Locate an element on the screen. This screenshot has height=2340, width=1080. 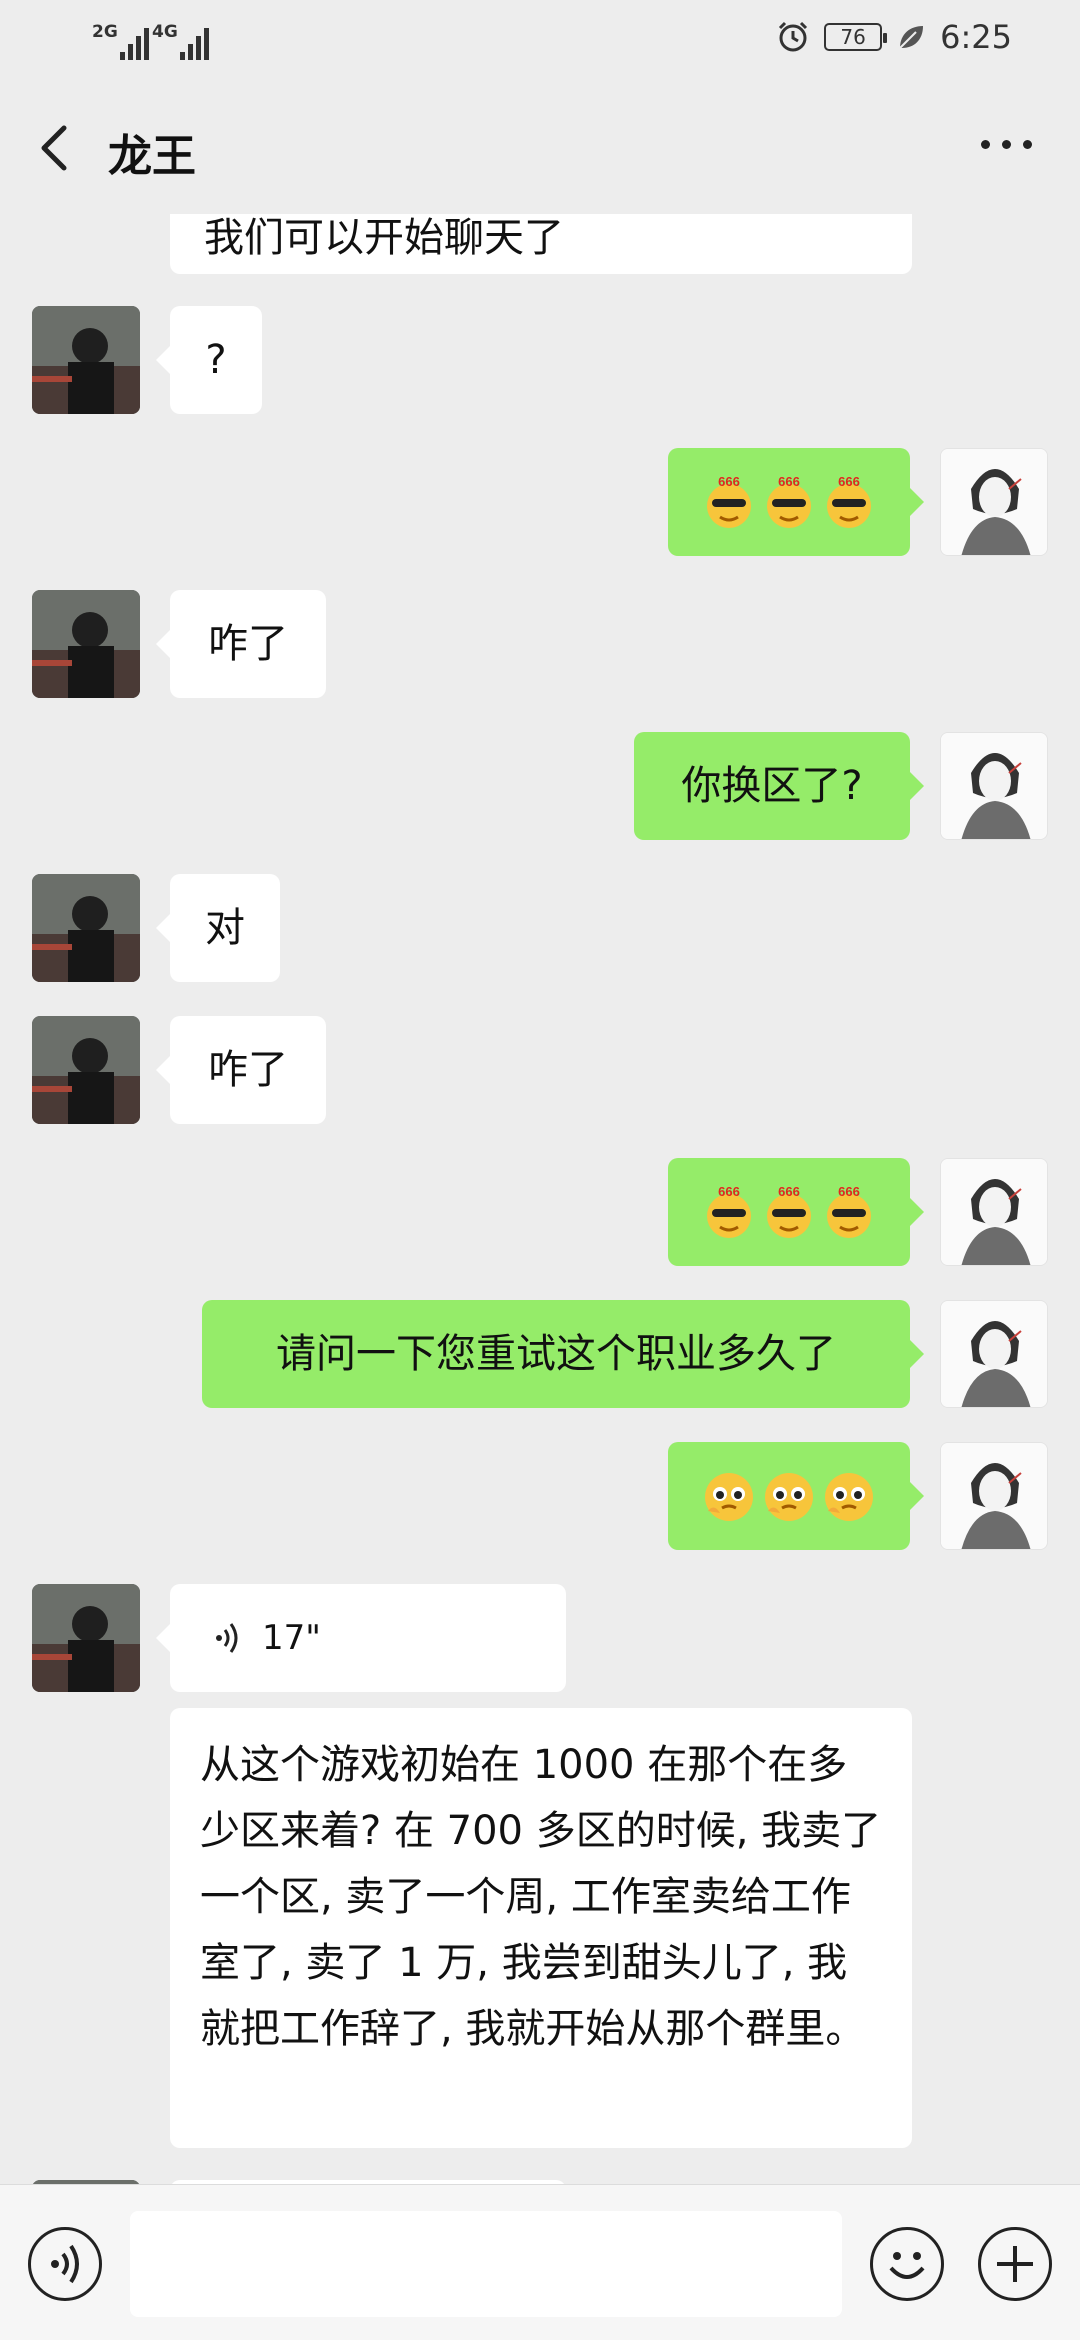
message-bubble-outgoing: 你换区了? is located at coordinates (779, 786).